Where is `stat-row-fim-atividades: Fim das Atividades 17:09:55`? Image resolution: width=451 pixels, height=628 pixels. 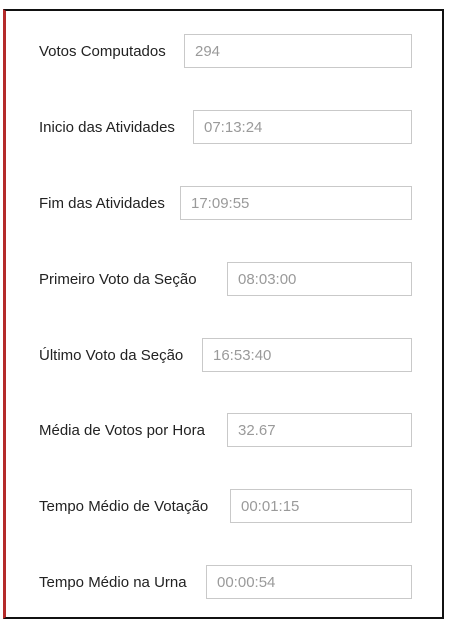
stat-row-fim-atividades: Fim das Atividades 17:09:55 is located at coordinates (224, 203).